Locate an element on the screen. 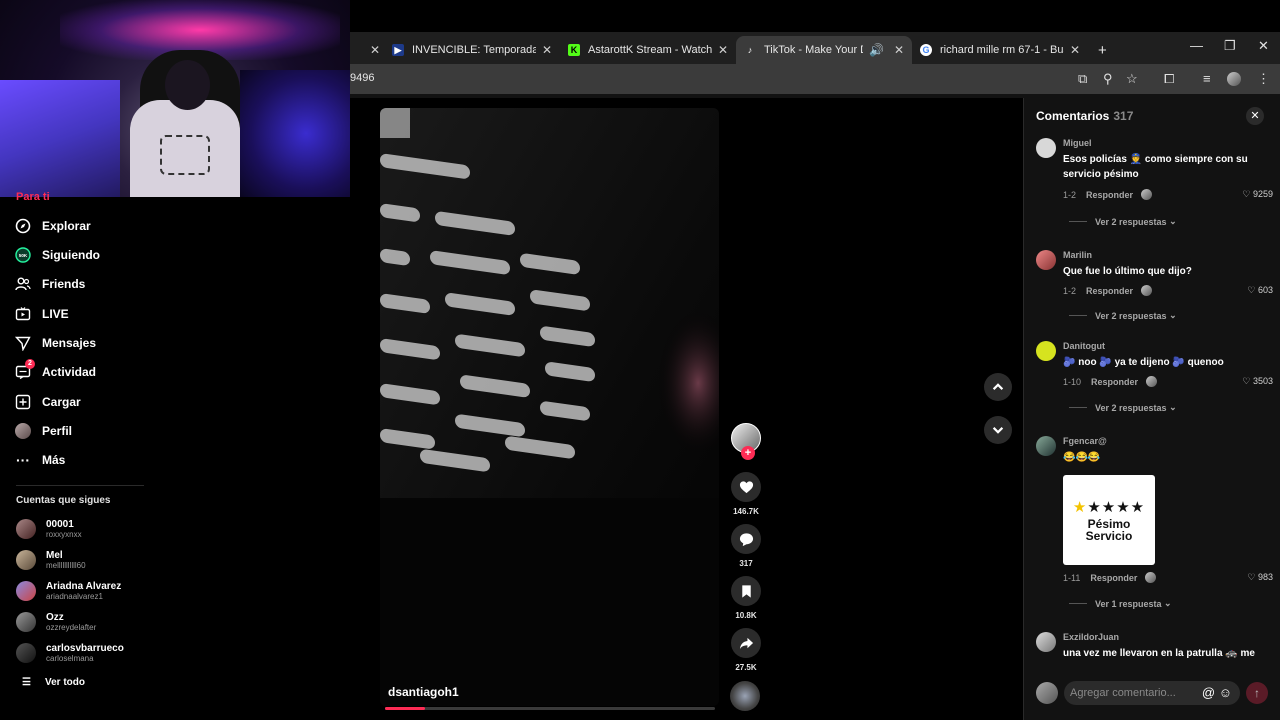 The image size is (1280, 720). comment-like-button: ♡ 983 is located at coordinates (1260, 577).